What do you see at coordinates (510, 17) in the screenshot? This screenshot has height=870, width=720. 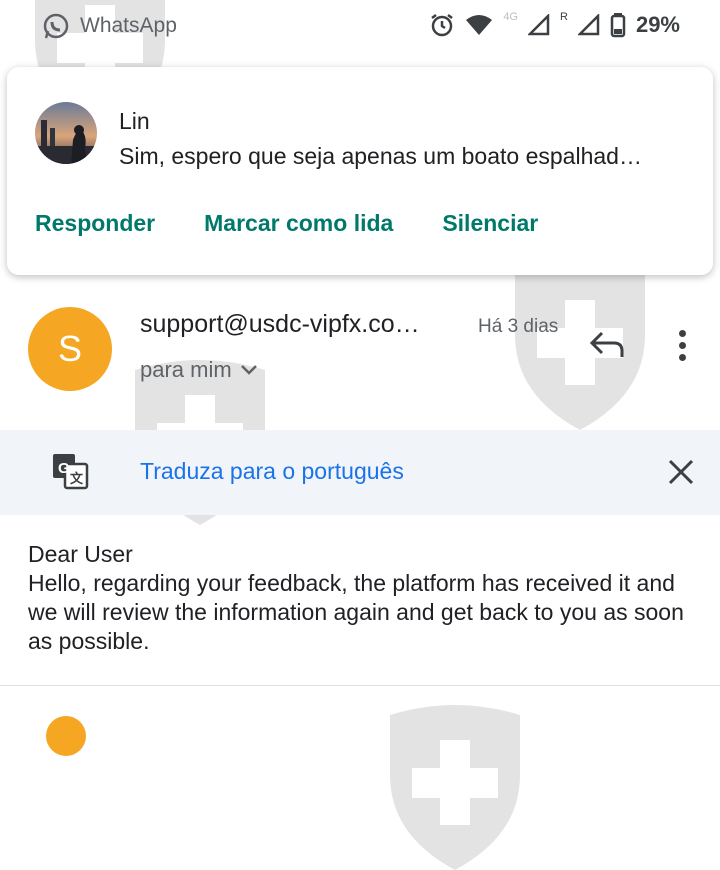 I see `network-type: 4G` at bounding box center [510, 17].